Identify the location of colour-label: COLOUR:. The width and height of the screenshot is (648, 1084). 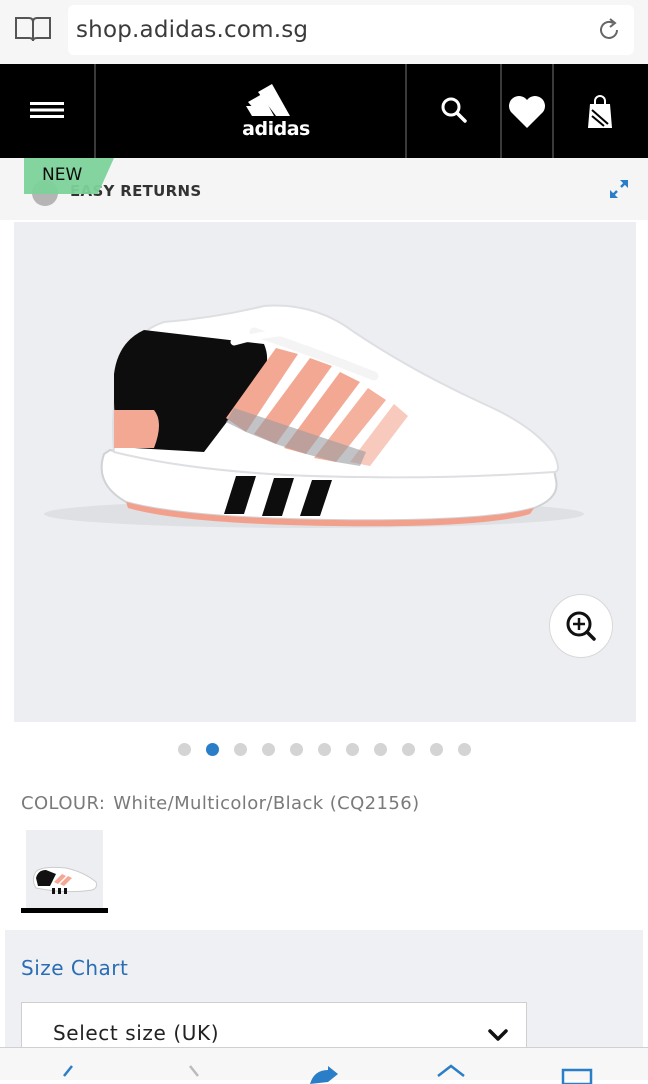
(63, 803).